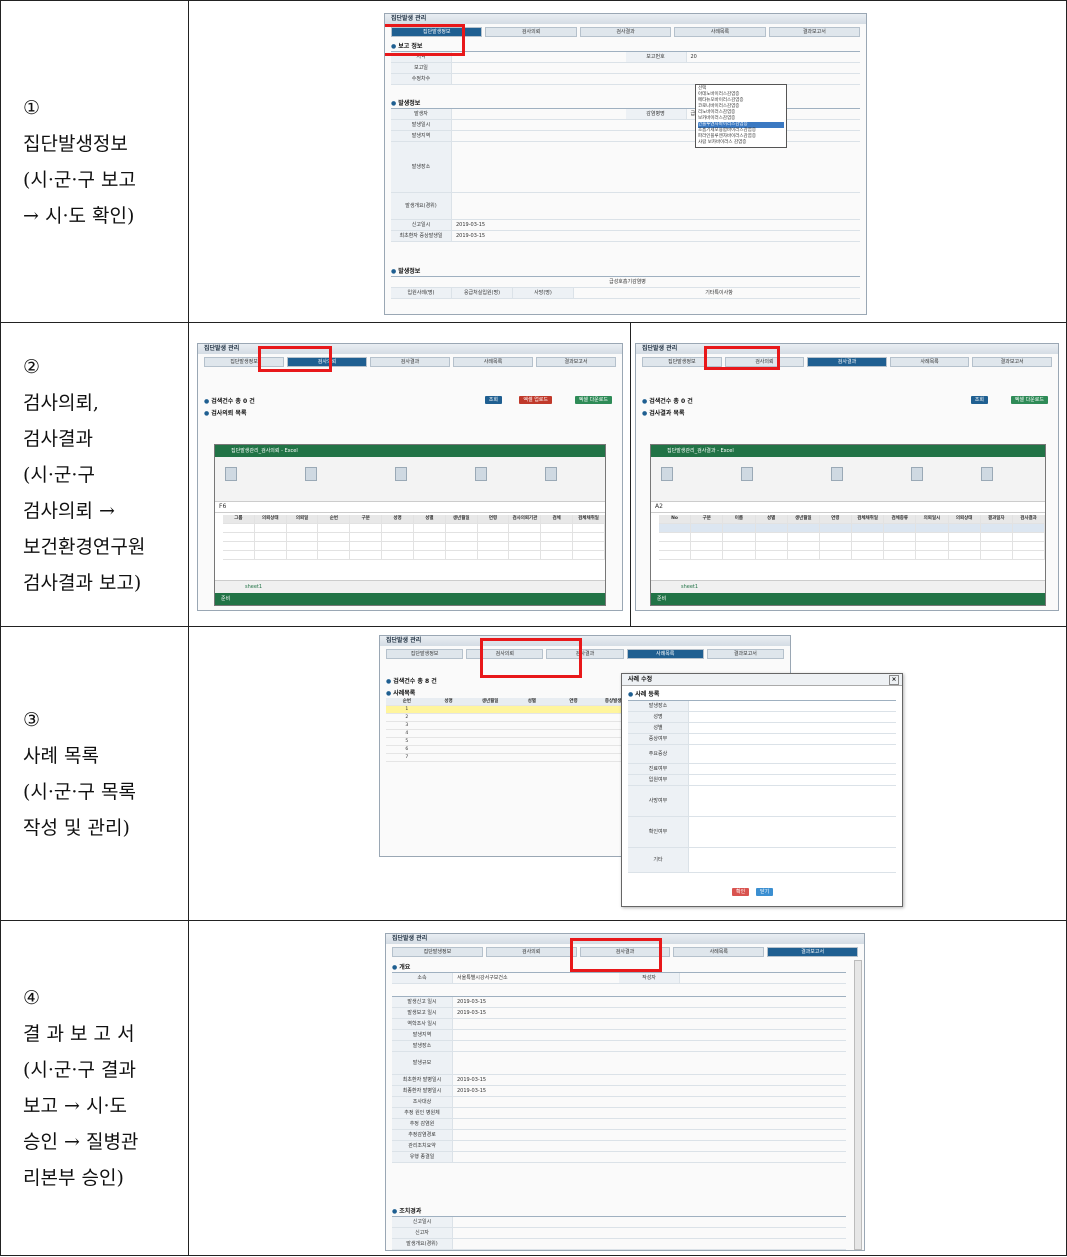 The image size is (1067, 1257). What do you see at coordinates (656, 236) in the screenshot?
I see `onset-date: 2019-03-15` at bounding box center [656, 236].